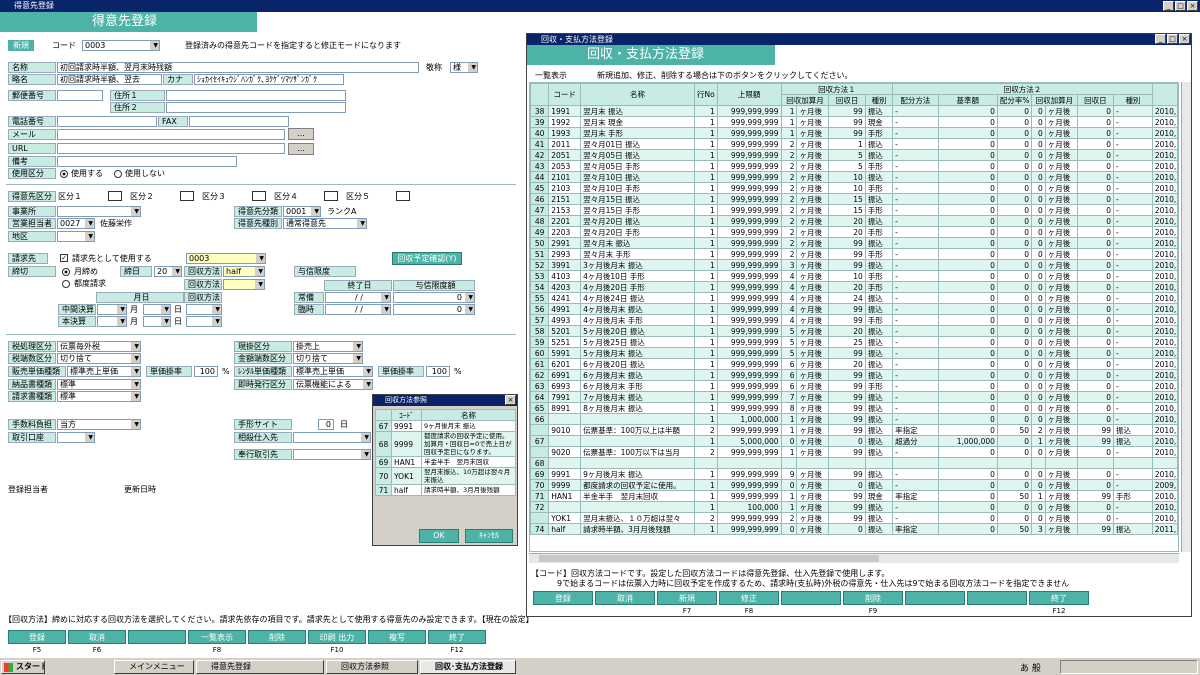  What do you see at coordinates (434, 297) in the screenshot?
I see `regular-credit-select: 0 ▼` at bounding box center [434, 297].